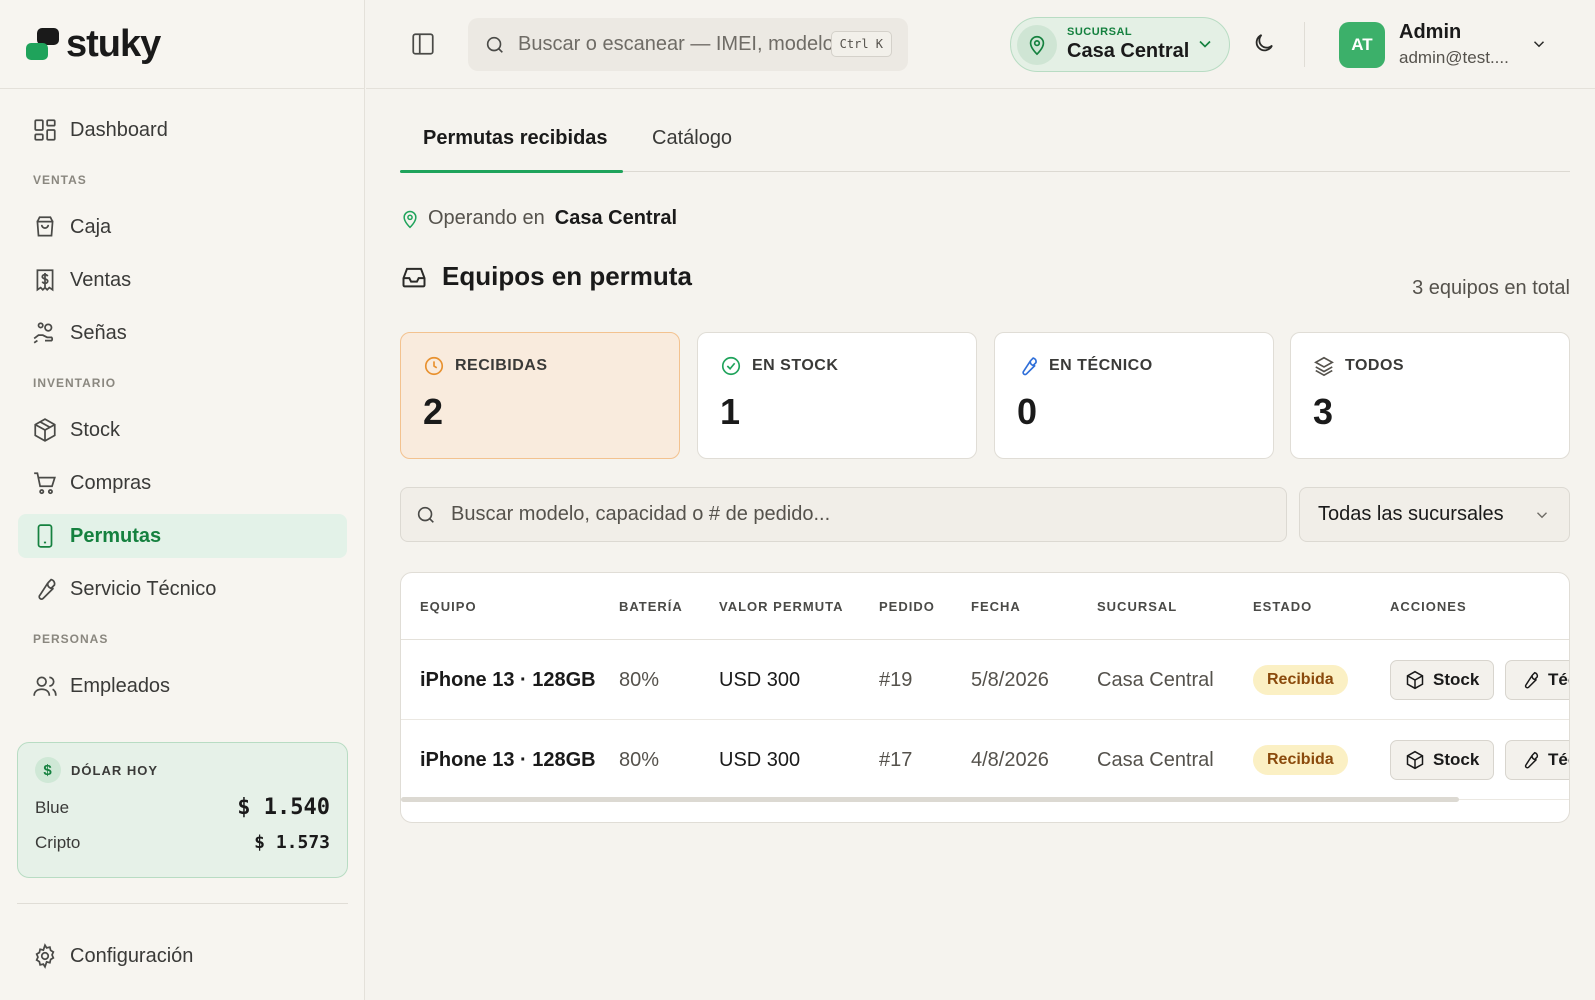  What do you see at coordinates (692, 138) in the screenshot?
I see `tab-catalogo: Catálogo` at bounding box center [692, 138].